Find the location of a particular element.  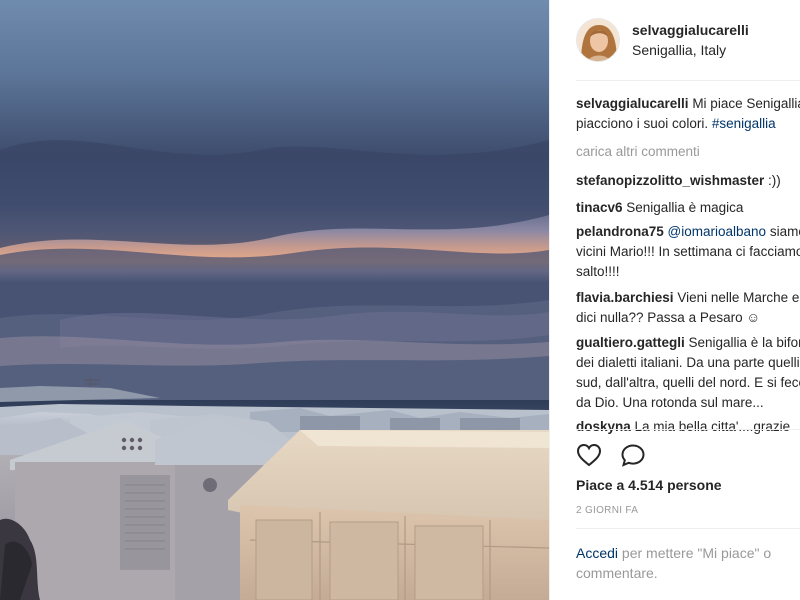

actions-divider is located at coordinates (688, 429).